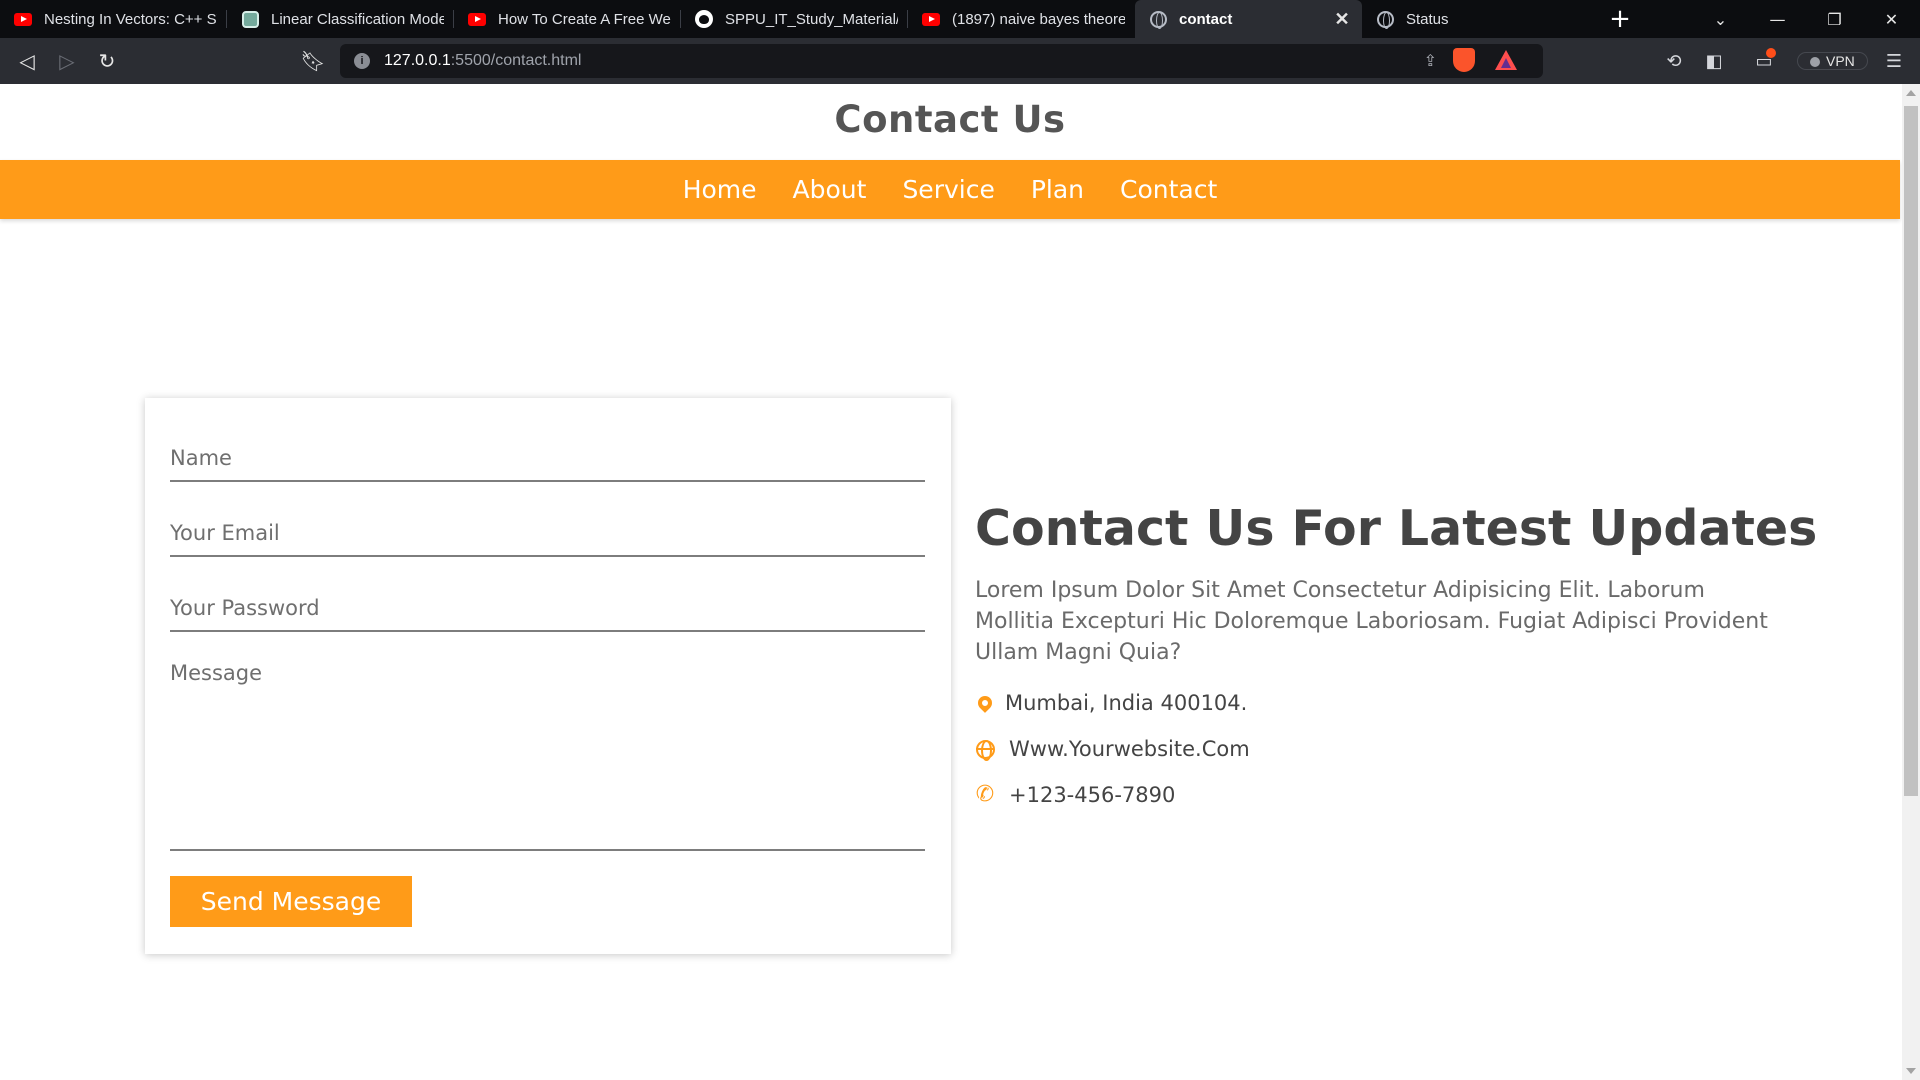 The height and width of the screenshot is (1080, 1920). I want to click on site-info-icon: i, so click(362, 61).